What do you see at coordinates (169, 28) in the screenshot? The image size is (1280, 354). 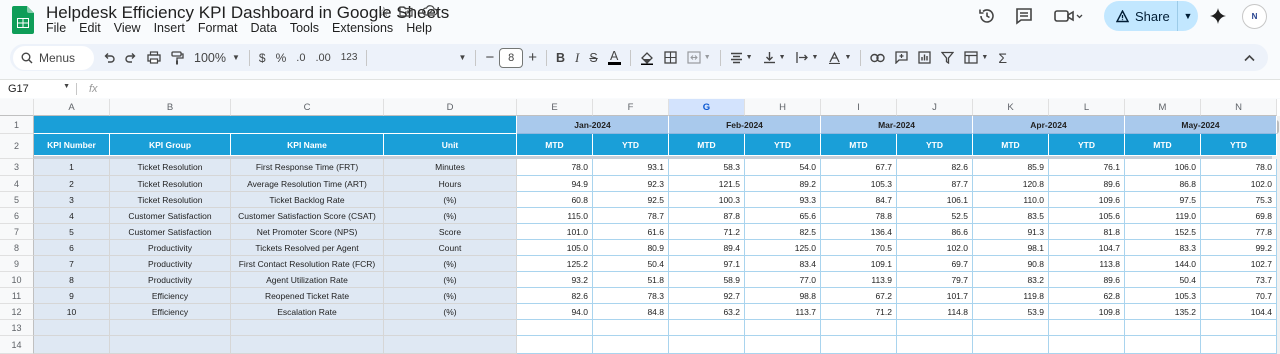 I see `menu-insert: Insert` at bounding box center [169, 28].